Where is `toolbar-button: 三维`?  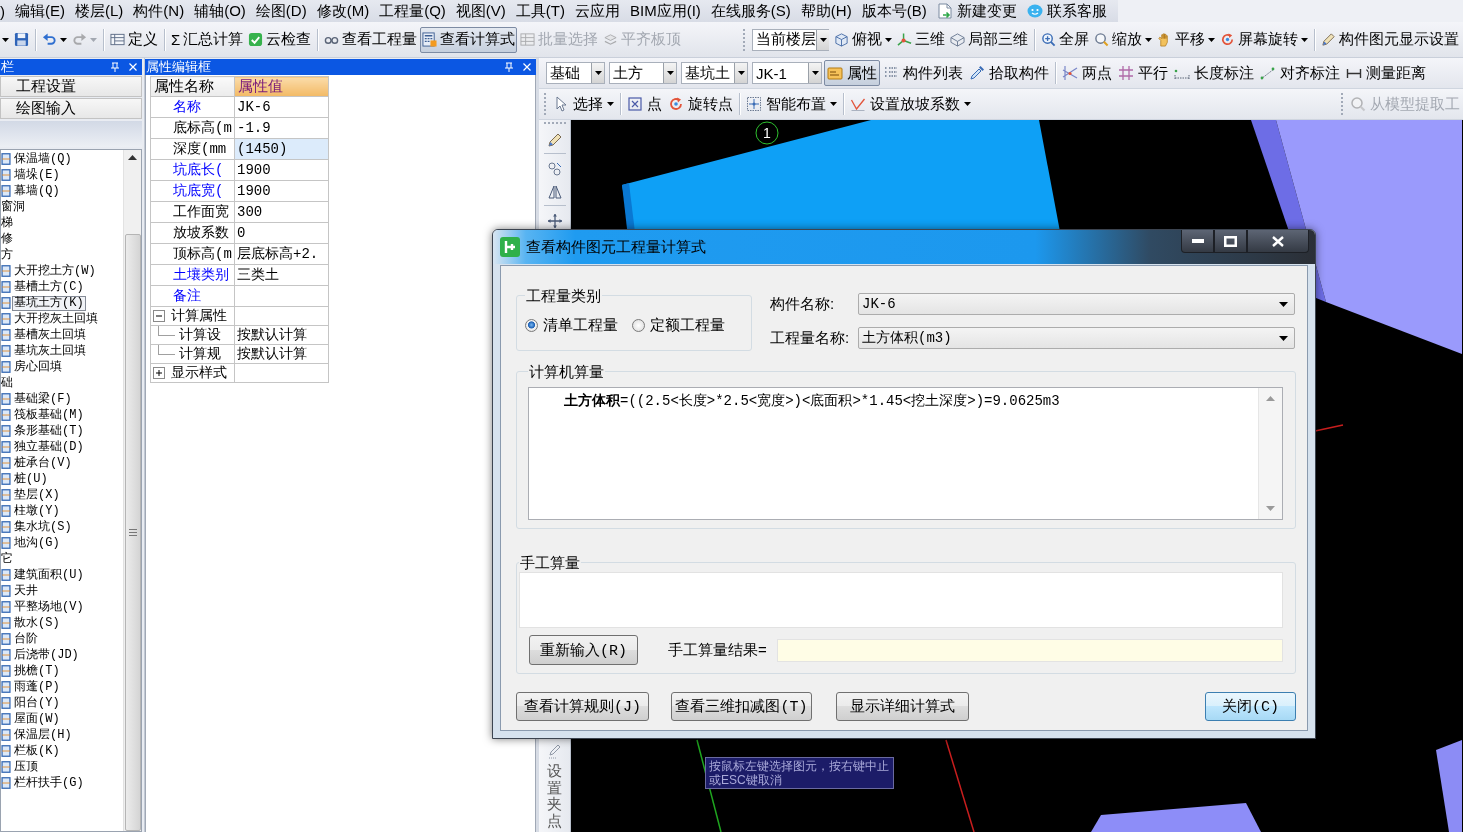
toolbar-button: 三维 is located at coordinates (921, 39).